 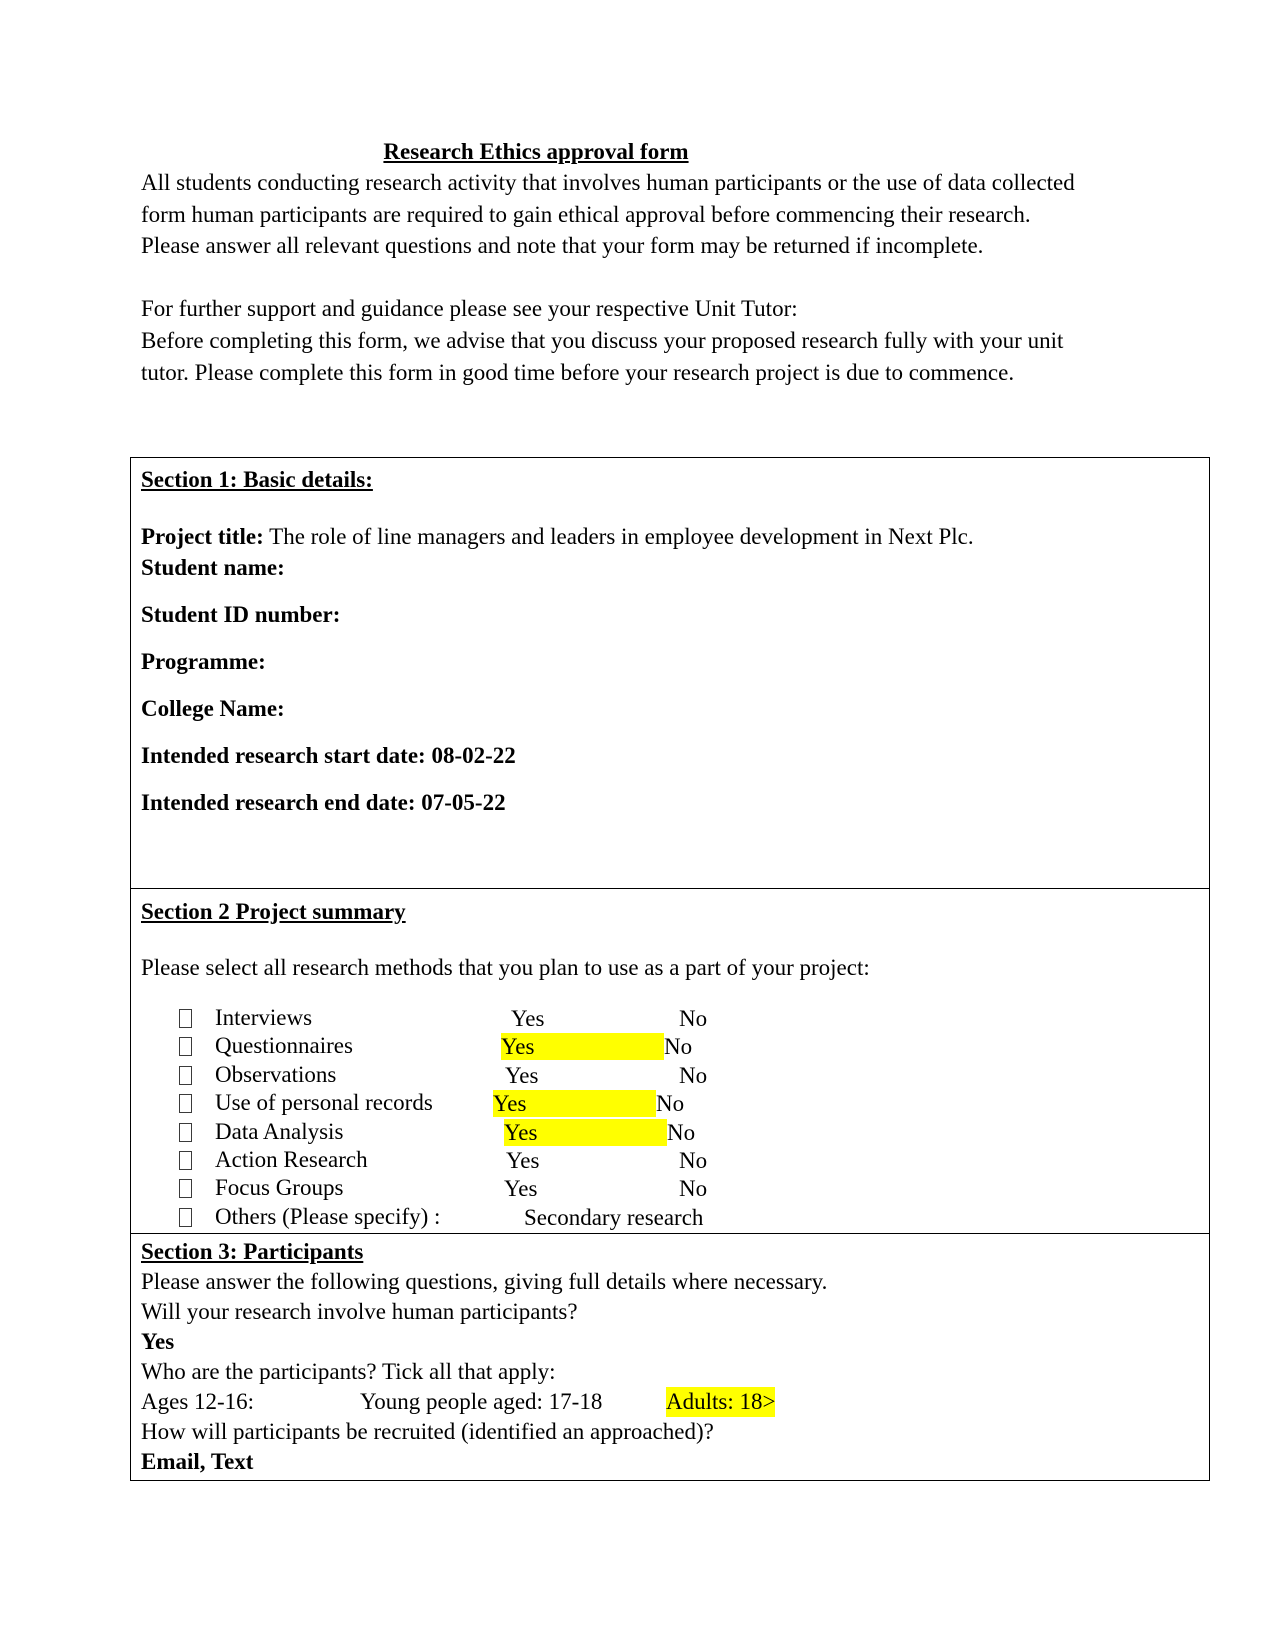 I want to click on method-label: Focus Groups, so click(x=279, y=1188).